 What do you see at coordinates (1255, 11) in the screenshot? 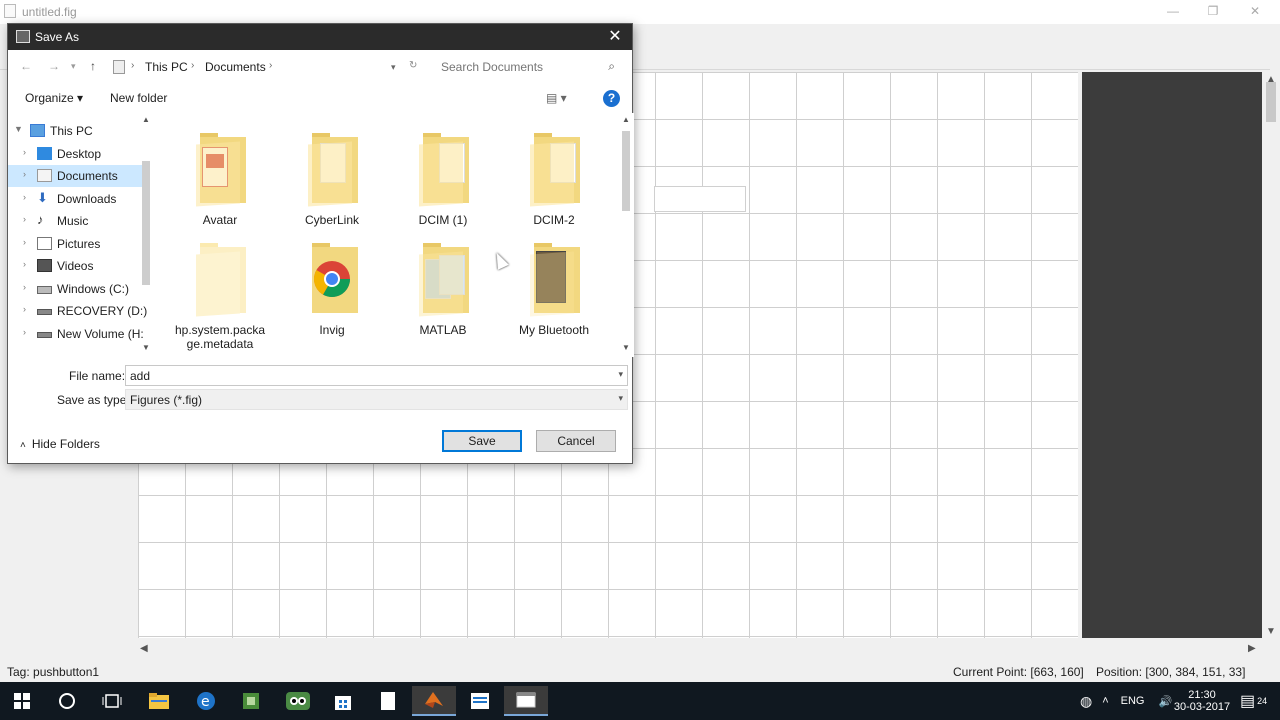
I see `close-button: ✕` at bounding box center [1255, 11].